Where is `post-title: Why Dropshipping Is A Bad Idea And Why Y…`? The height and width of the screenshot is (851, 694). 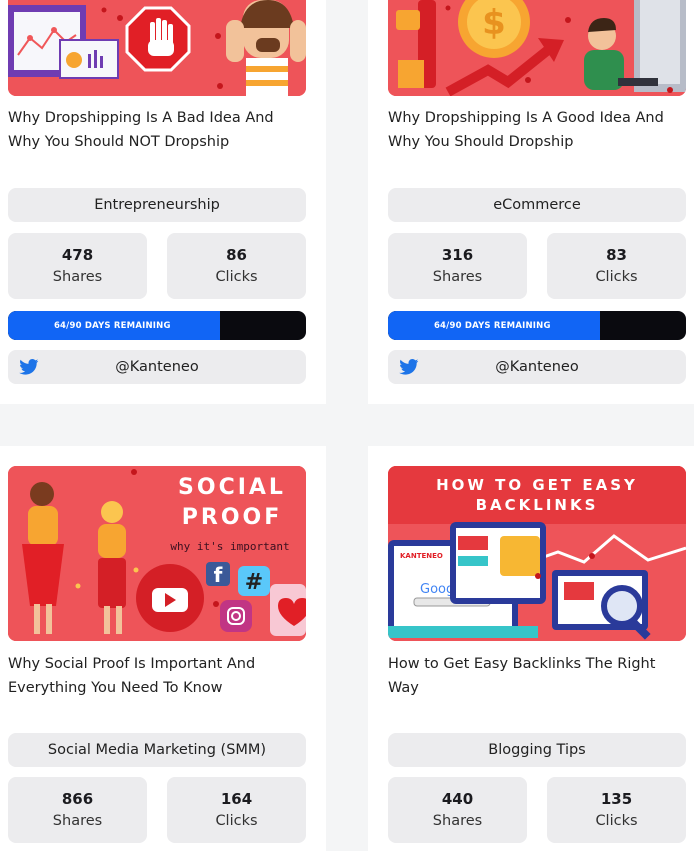 post-title: Why Dropshipping Is A Bad Idea And Why Y… is located at coordinates (153, 130).